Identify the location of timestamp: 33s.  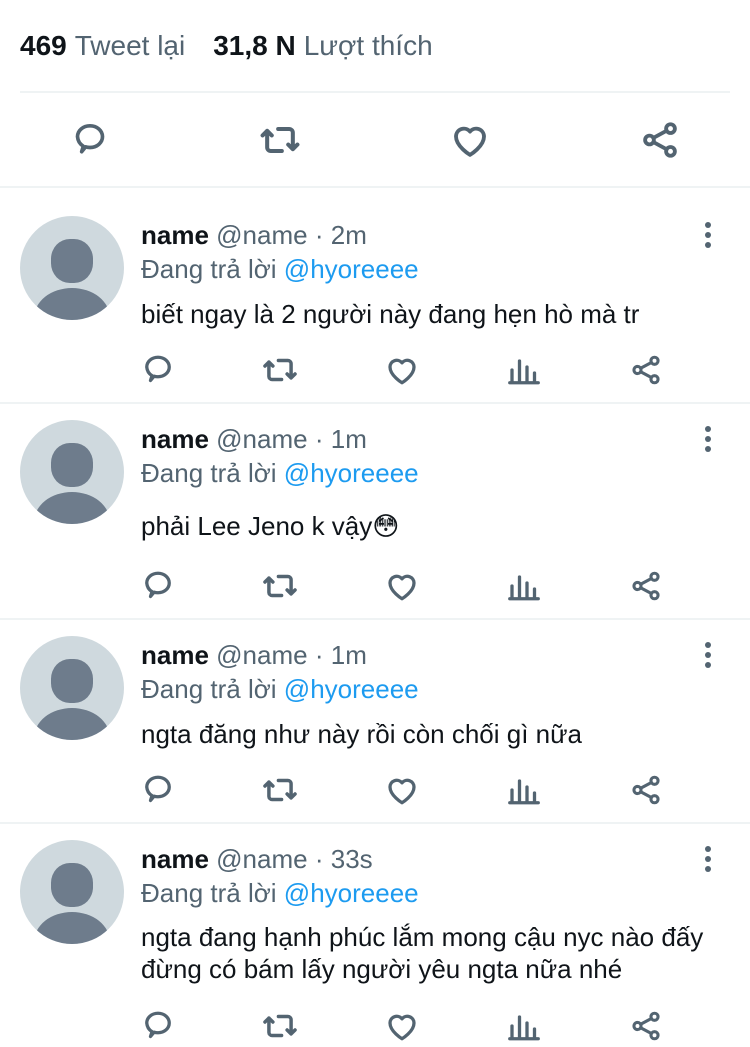
(352, 859).